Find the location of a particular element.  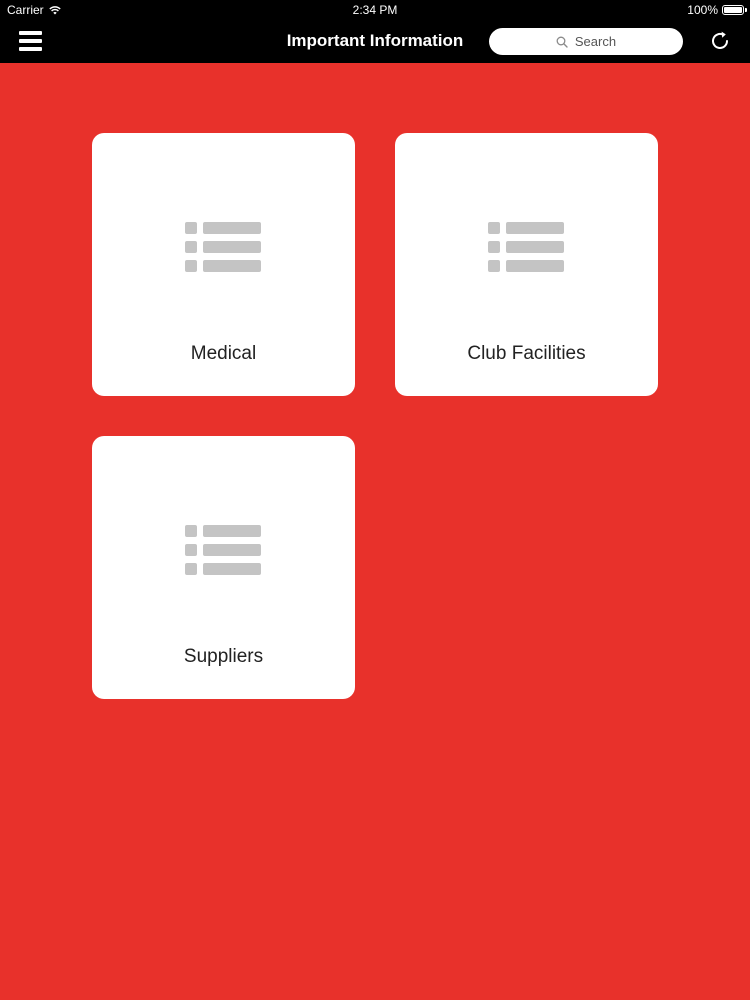

page-title: Important Information is located at coordinates (375, 40).